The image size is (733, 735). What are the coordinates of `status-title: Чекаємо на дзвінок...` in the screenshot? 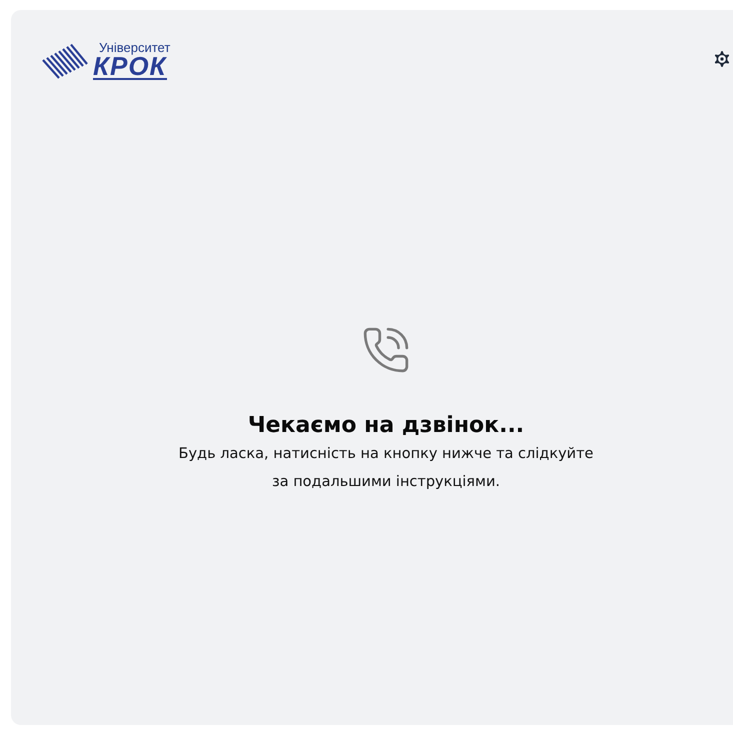 It's located at (386, 425).